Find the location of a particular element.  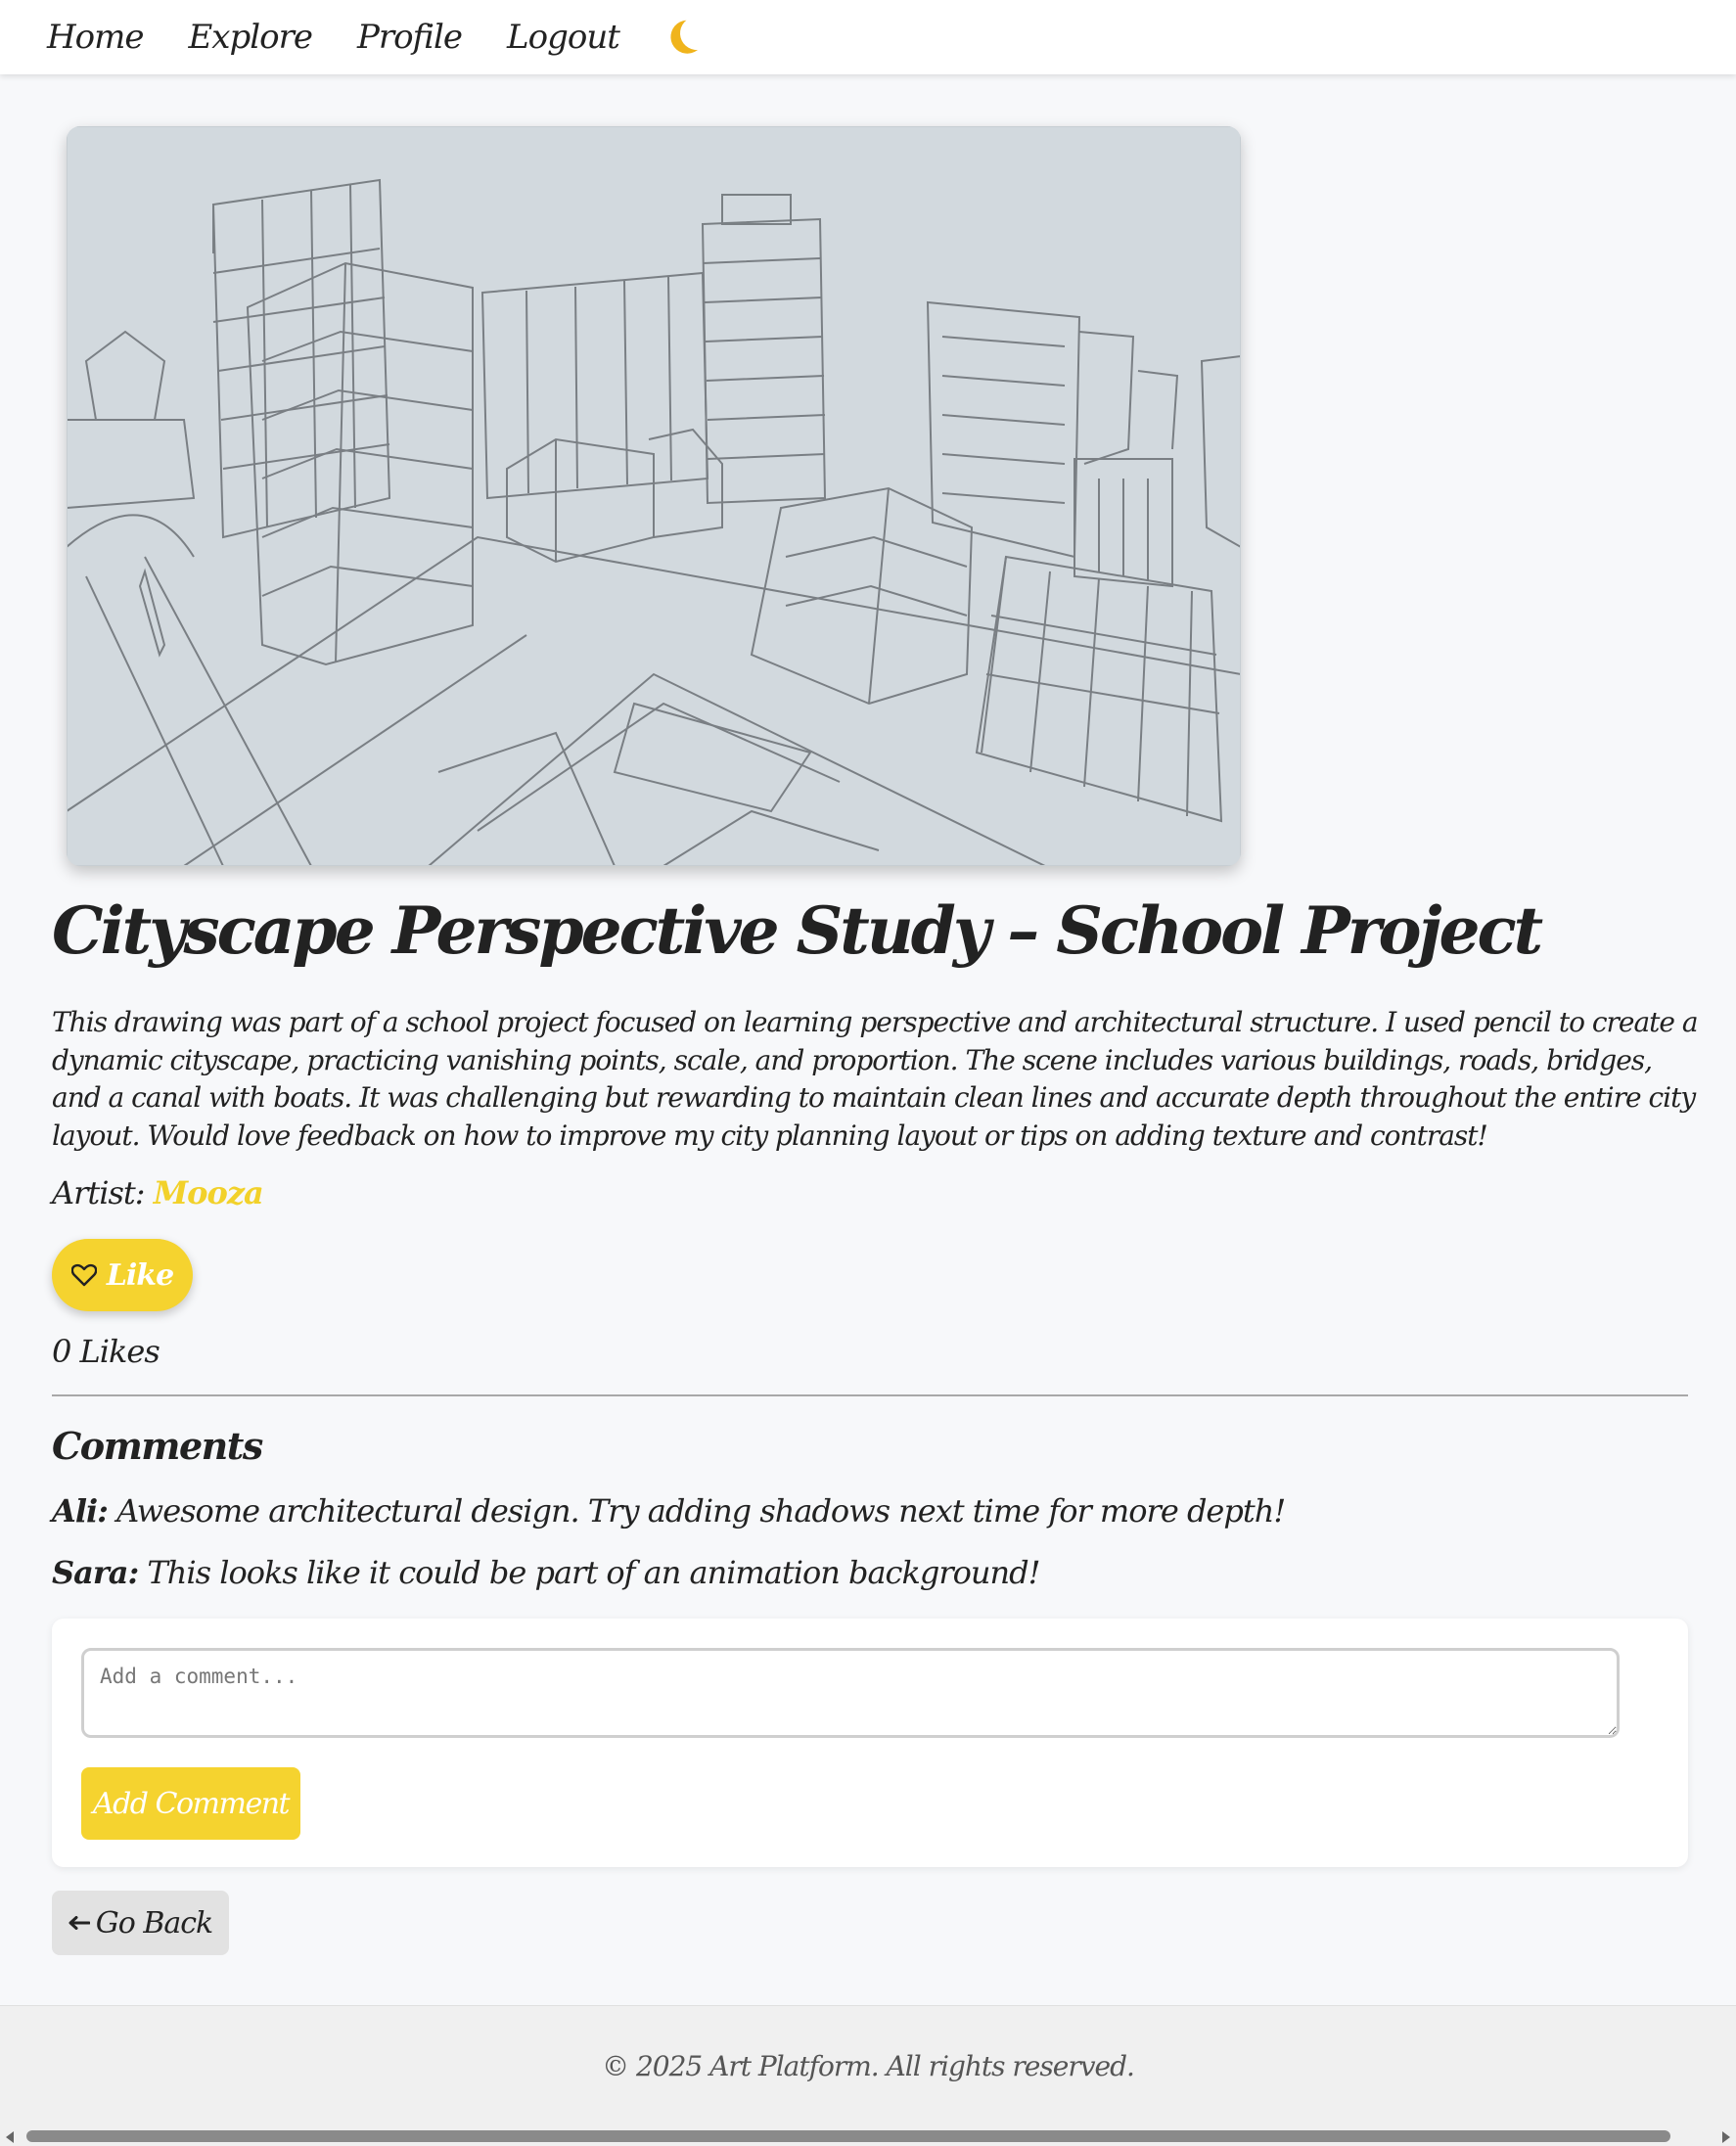

artist-label: Artist: is located at coordinates (99, 1192).